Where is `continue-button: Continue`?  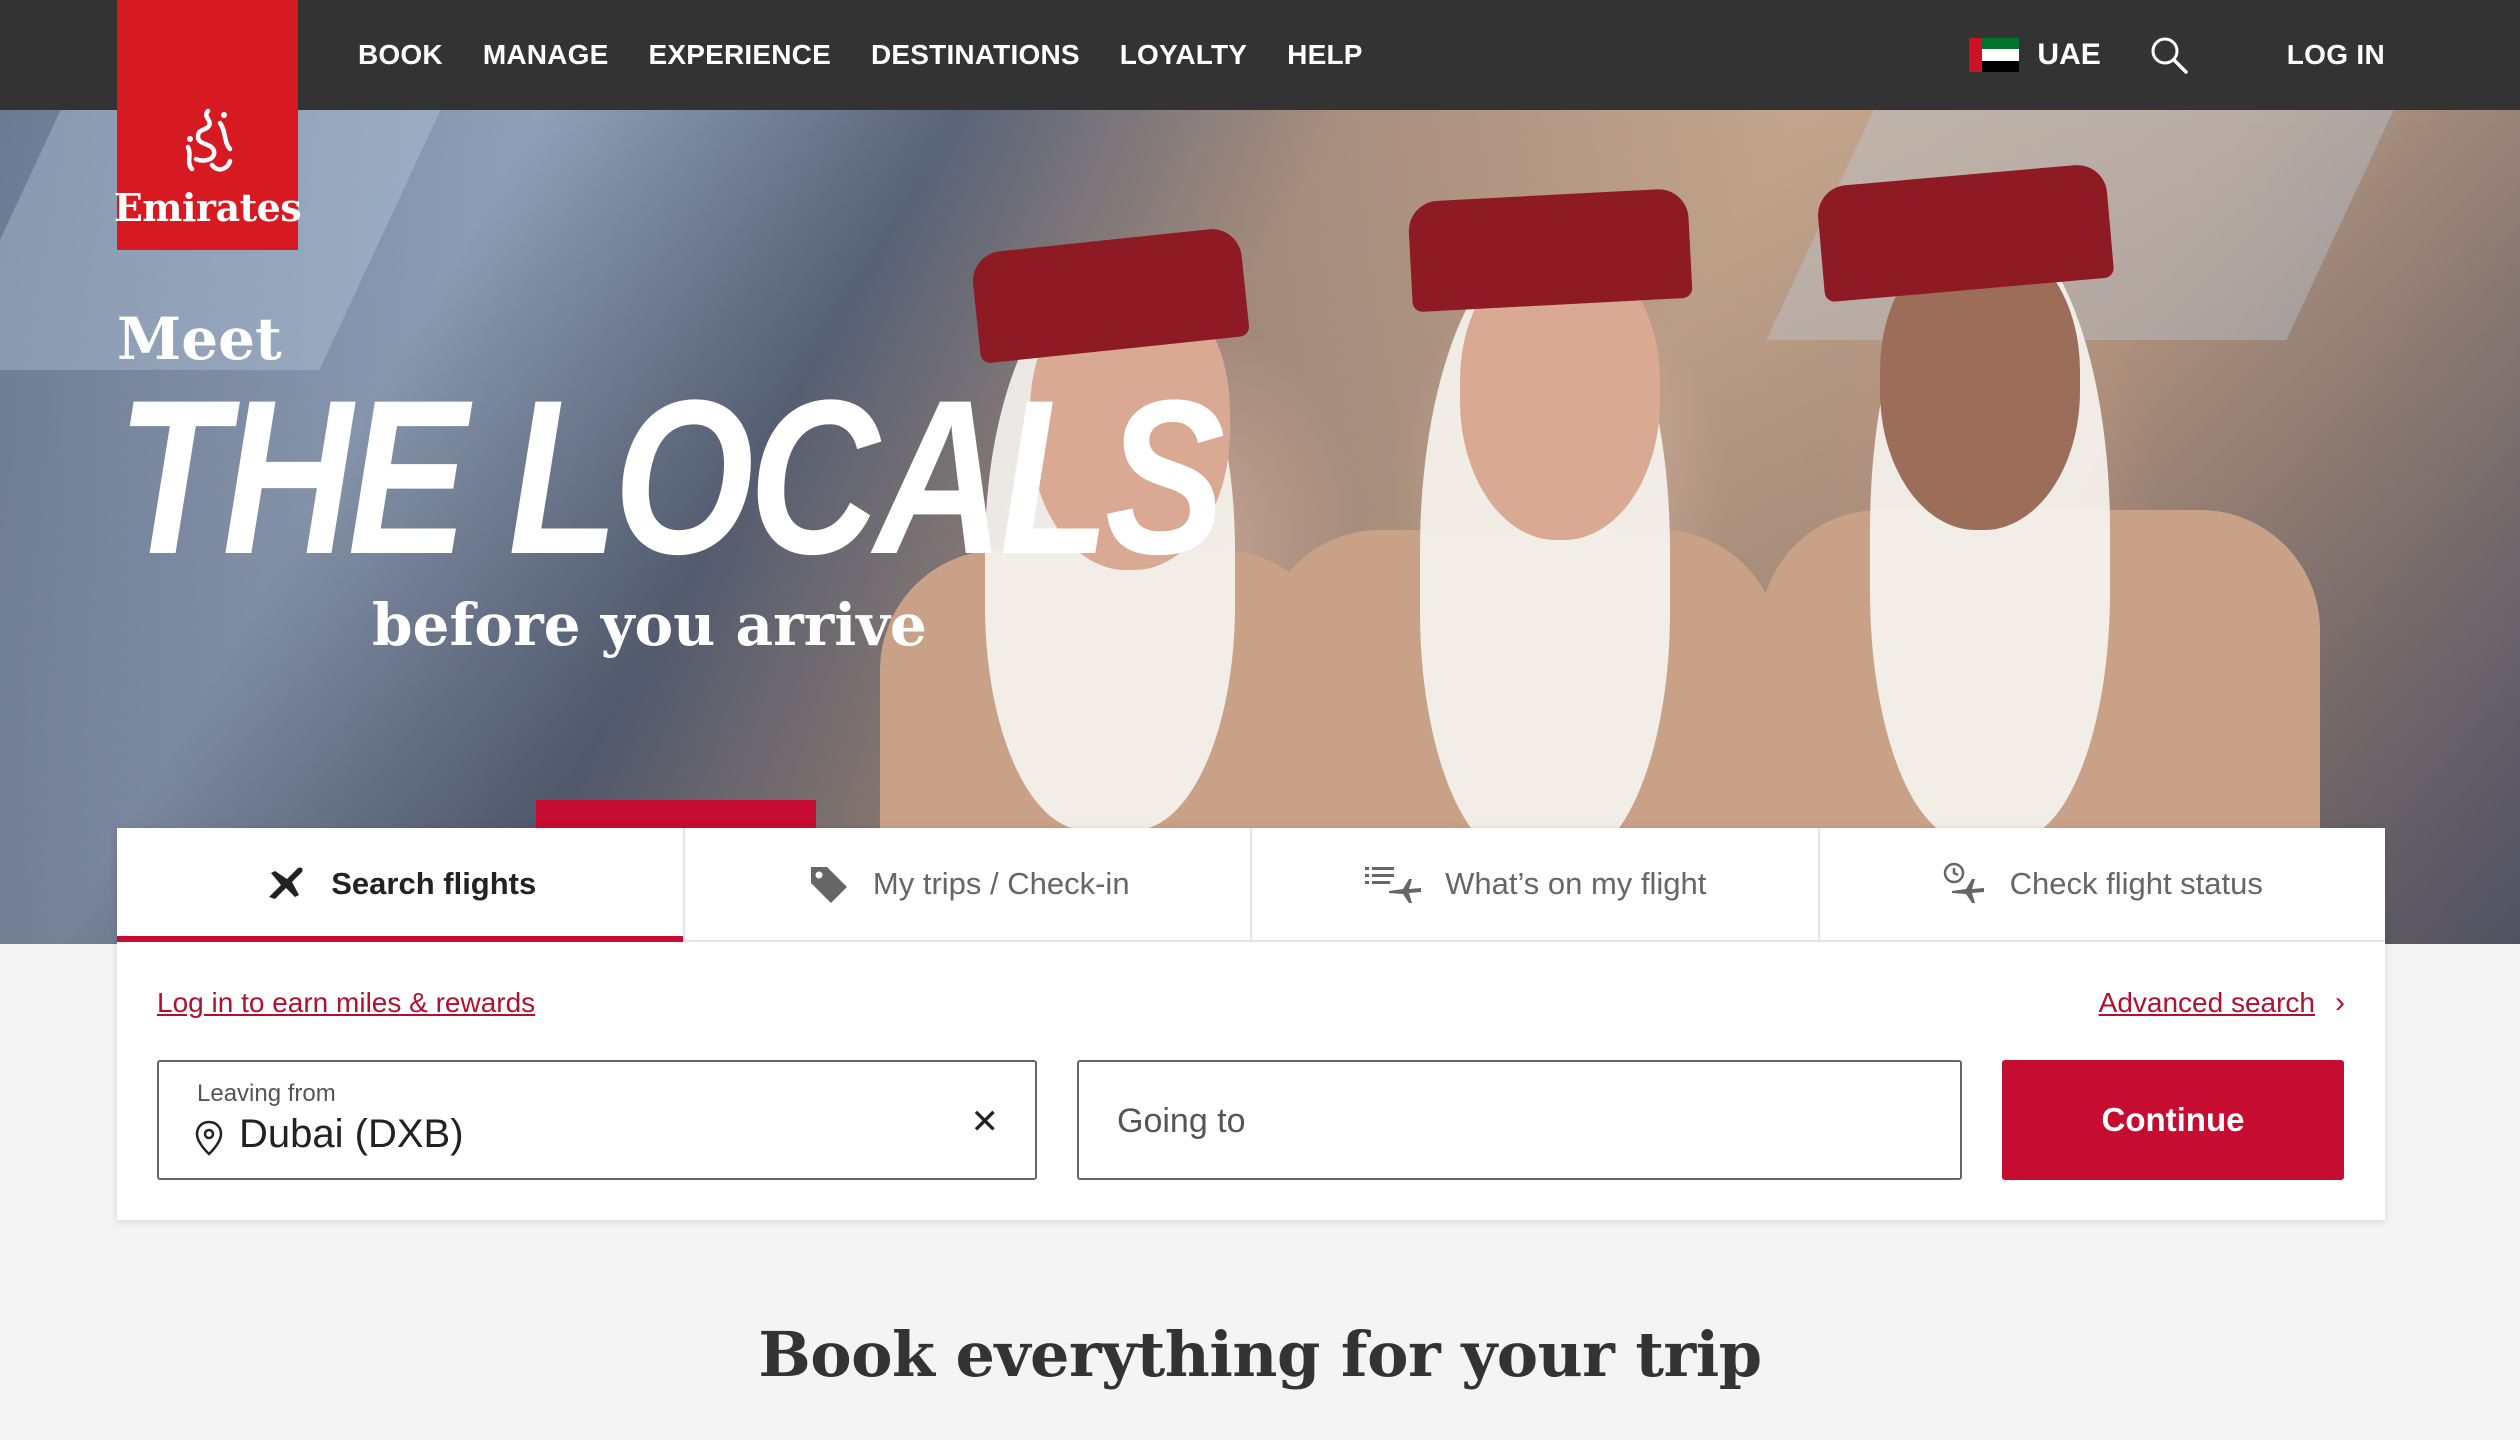
continue-button: Continue is located at coordinates (2173, 1120).